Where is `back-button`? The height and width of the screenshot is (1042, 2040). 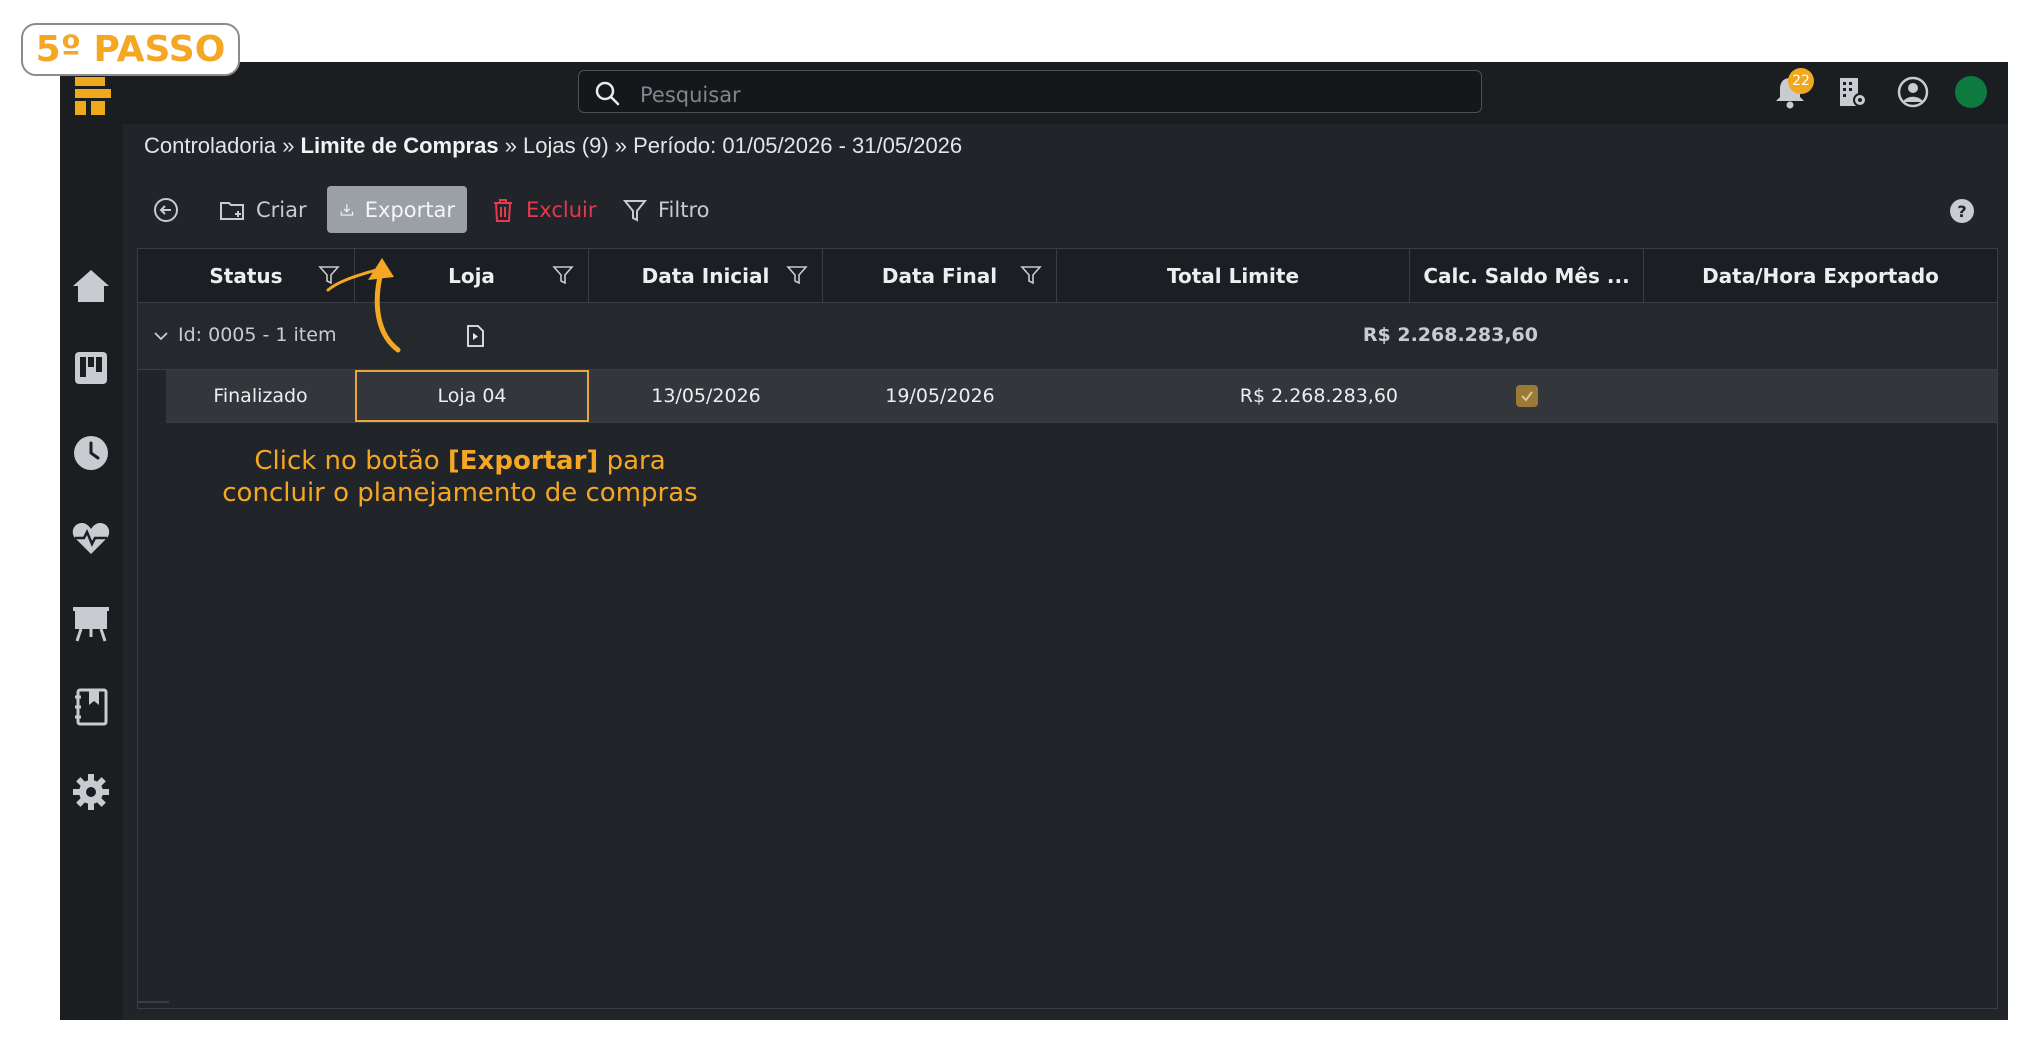
back-button is located at coordinates (171, 209).